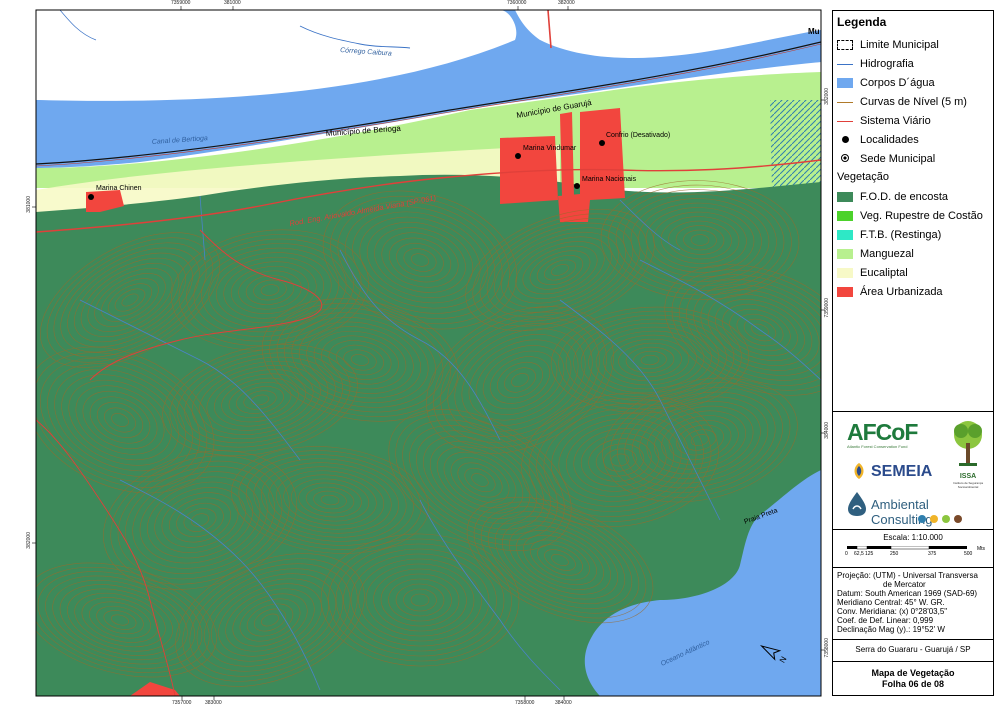 Image resolution: width=1000 pixels, height=708 pixels. What do you see at coordinates (827, 96) in the screenshot?
I see `tick-right: 382000` at bounding box center [827, 96].